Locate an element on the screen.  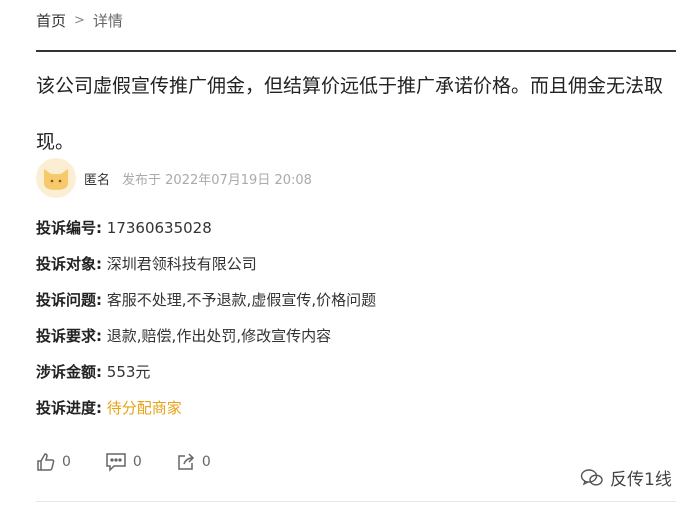
field-label: 投诉进度: is located at coordinates (69, 408).